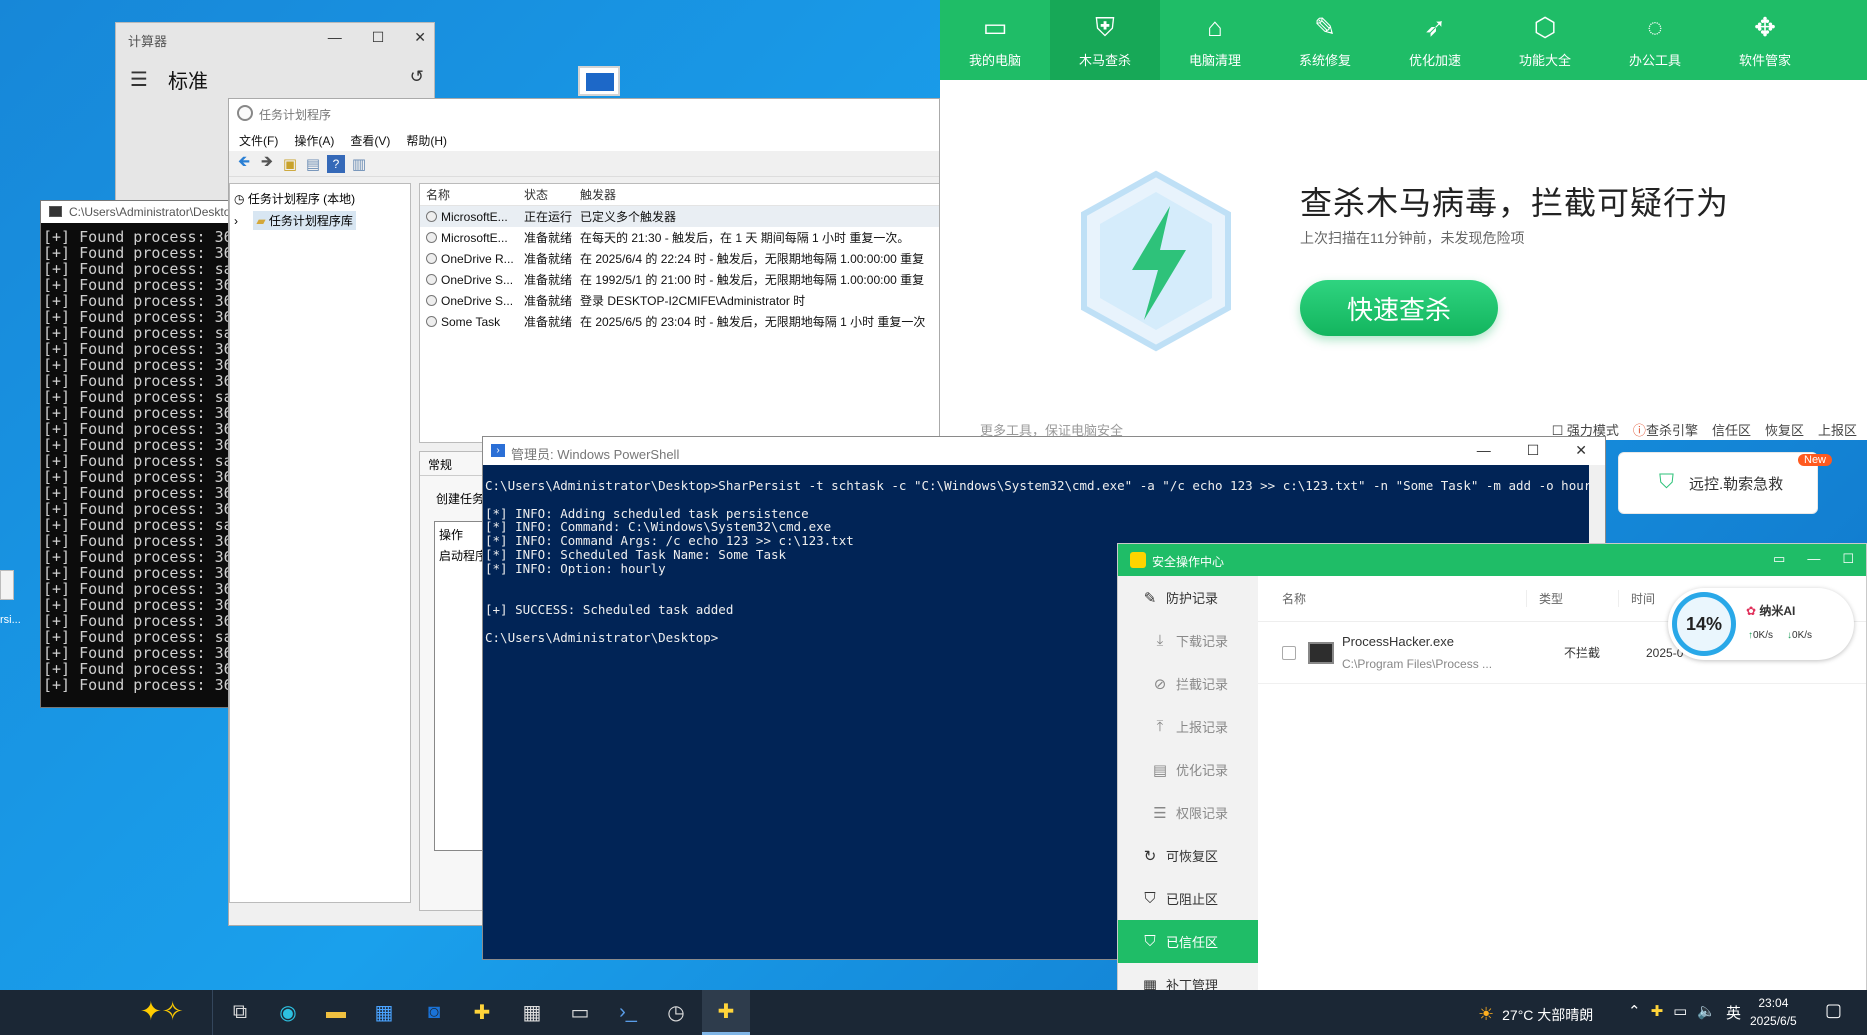 This screenshot has width=1867, height=1035. I want to click on sidebar-item-1: ⤓ 下载记录, so click(1188, 640).